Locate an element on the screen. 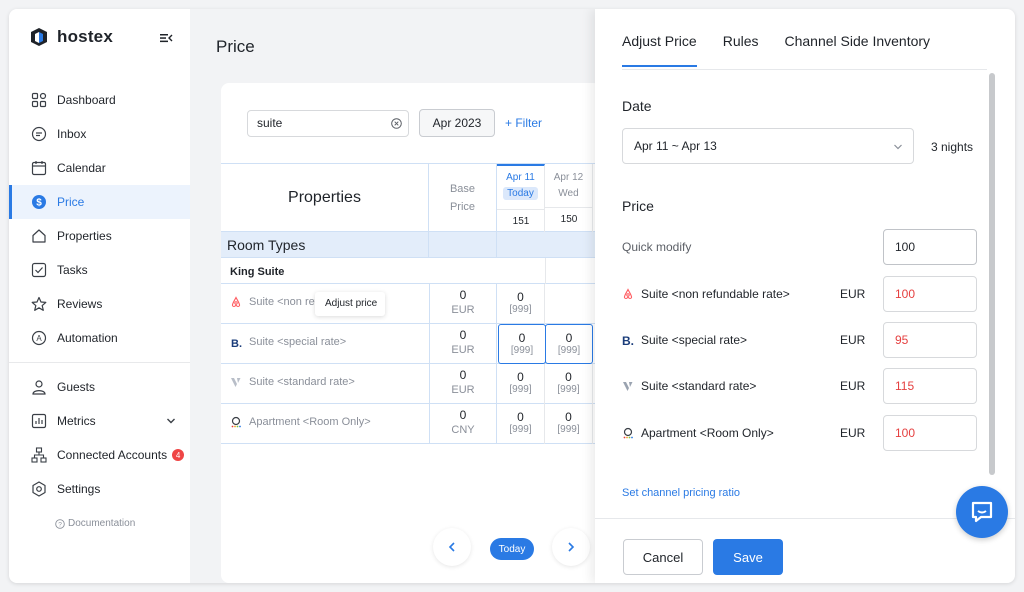  logo: hostex is located at coordinates (71, 37).